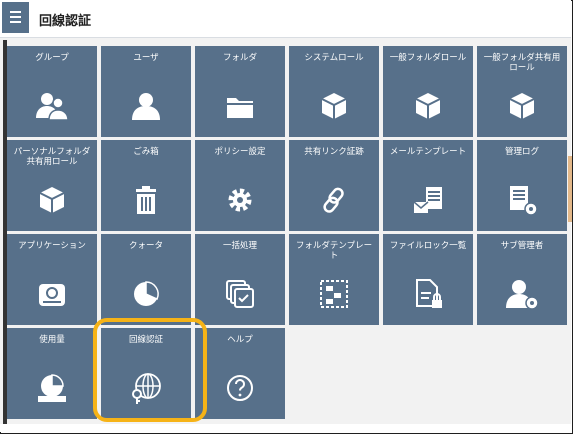 This screenshot has width=573, height=434. Describe the element at coordinates (52, 340) in the screenshot. I see `tile-label: 使用量` at that location.